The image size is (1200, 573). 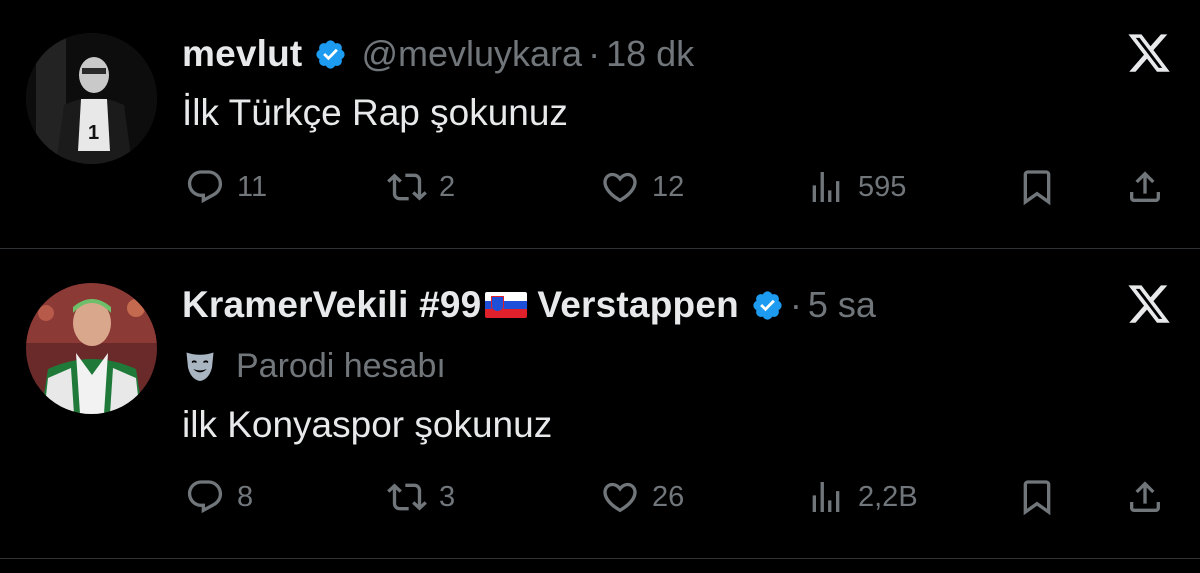 What do you see at coordinates (650, 54) in the screenshot?
I see `timestamp: 18 dk` at bounding box center [650, 54].